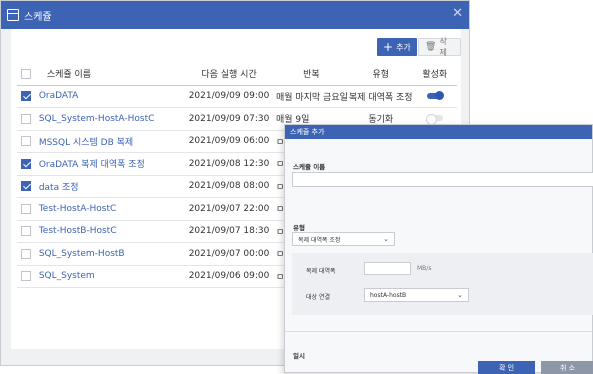 The image size is (593, 374). I want to click on schedule-name: SQL_System, so click(109, 276).